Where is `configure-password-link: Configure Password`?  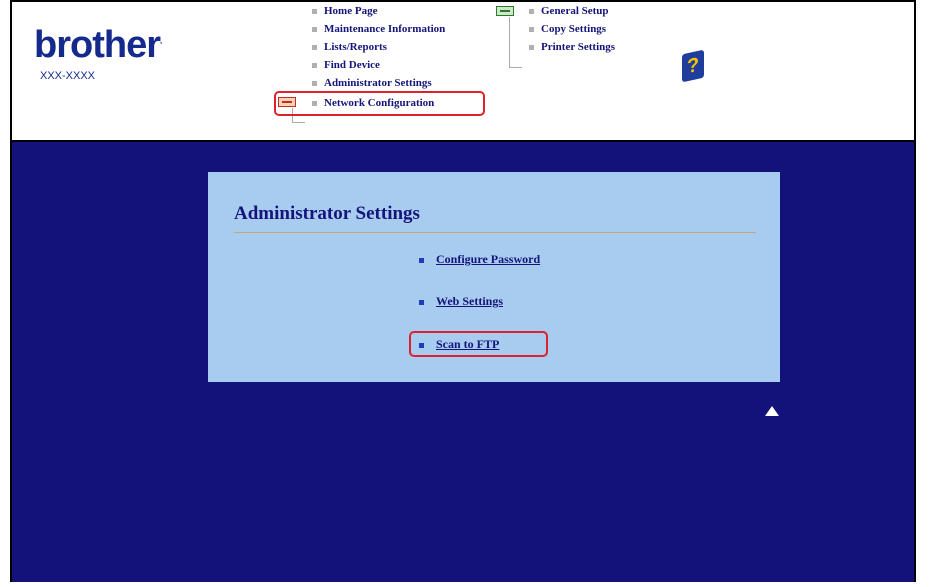
configure-password-link: Configure Password is located at coordinates (479, 259).